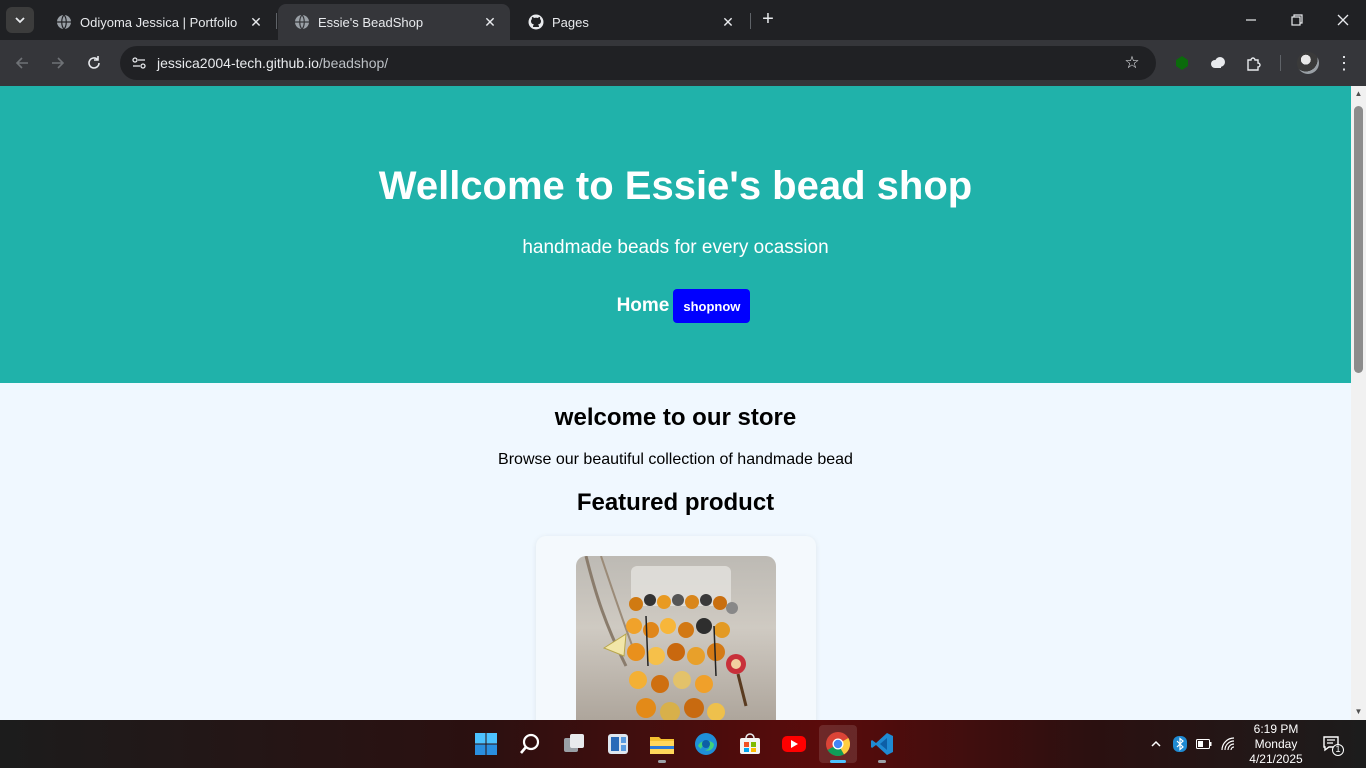 The image size is (1366, 768). I want to click on vscode-icon, so click(882, 744).